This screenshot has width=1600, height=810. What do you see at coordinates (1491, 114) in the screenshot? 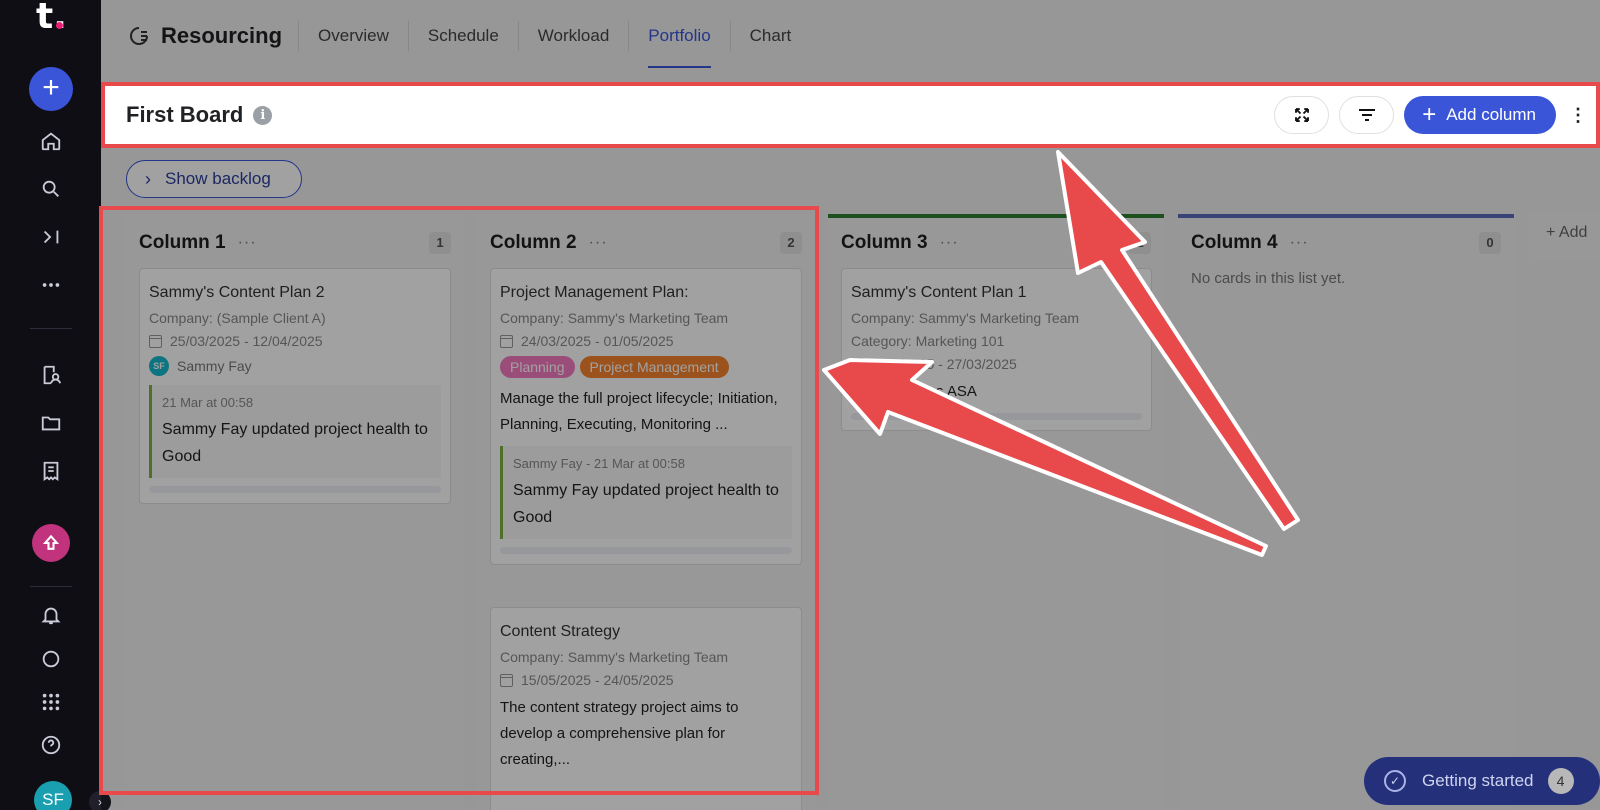
I see `add-column-label: Add column` at bounding box center [1491, 114].